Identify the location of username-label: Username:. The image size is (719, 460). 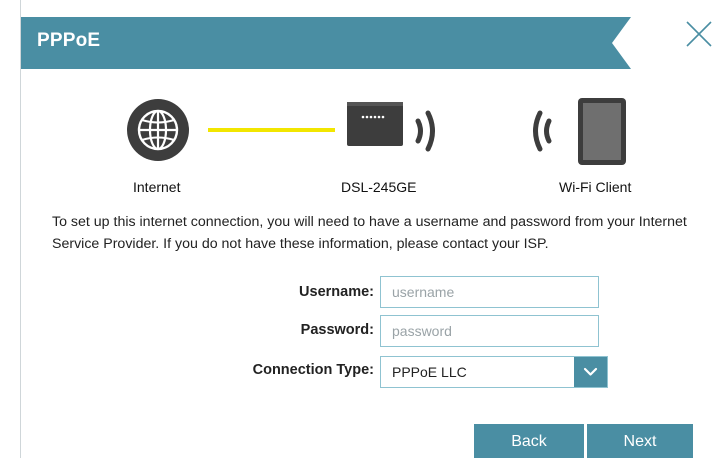
(336, 292).